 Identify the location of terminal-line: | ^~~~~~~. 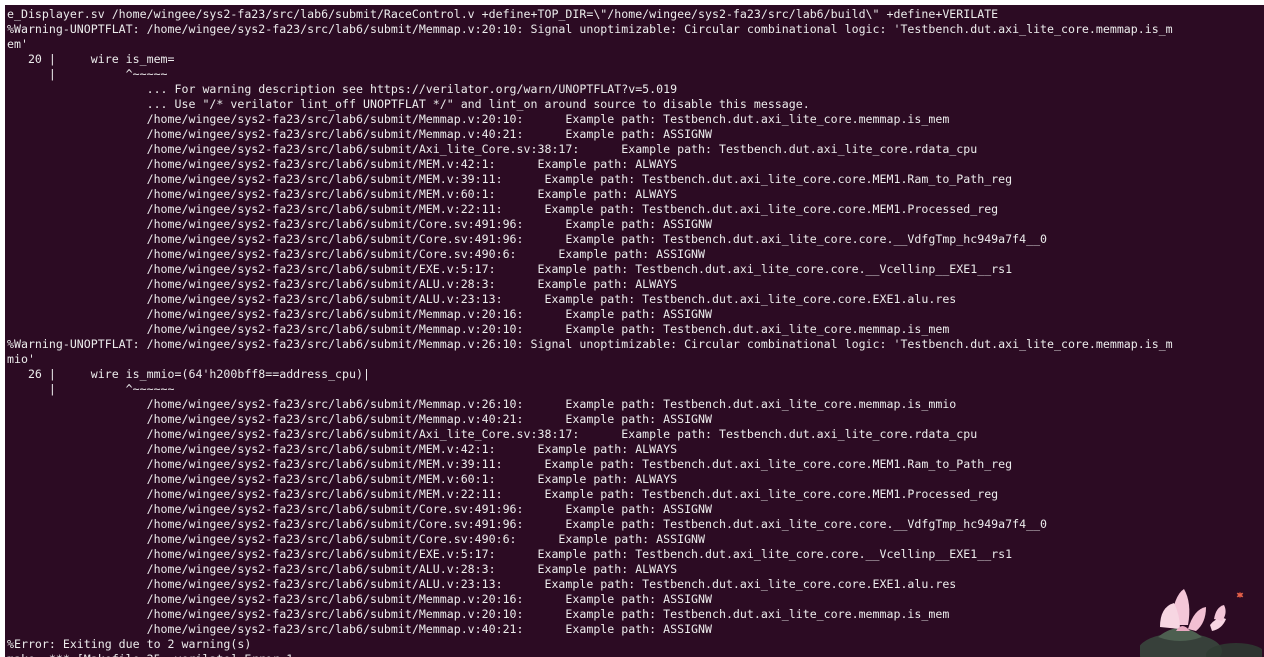
(91, 389).